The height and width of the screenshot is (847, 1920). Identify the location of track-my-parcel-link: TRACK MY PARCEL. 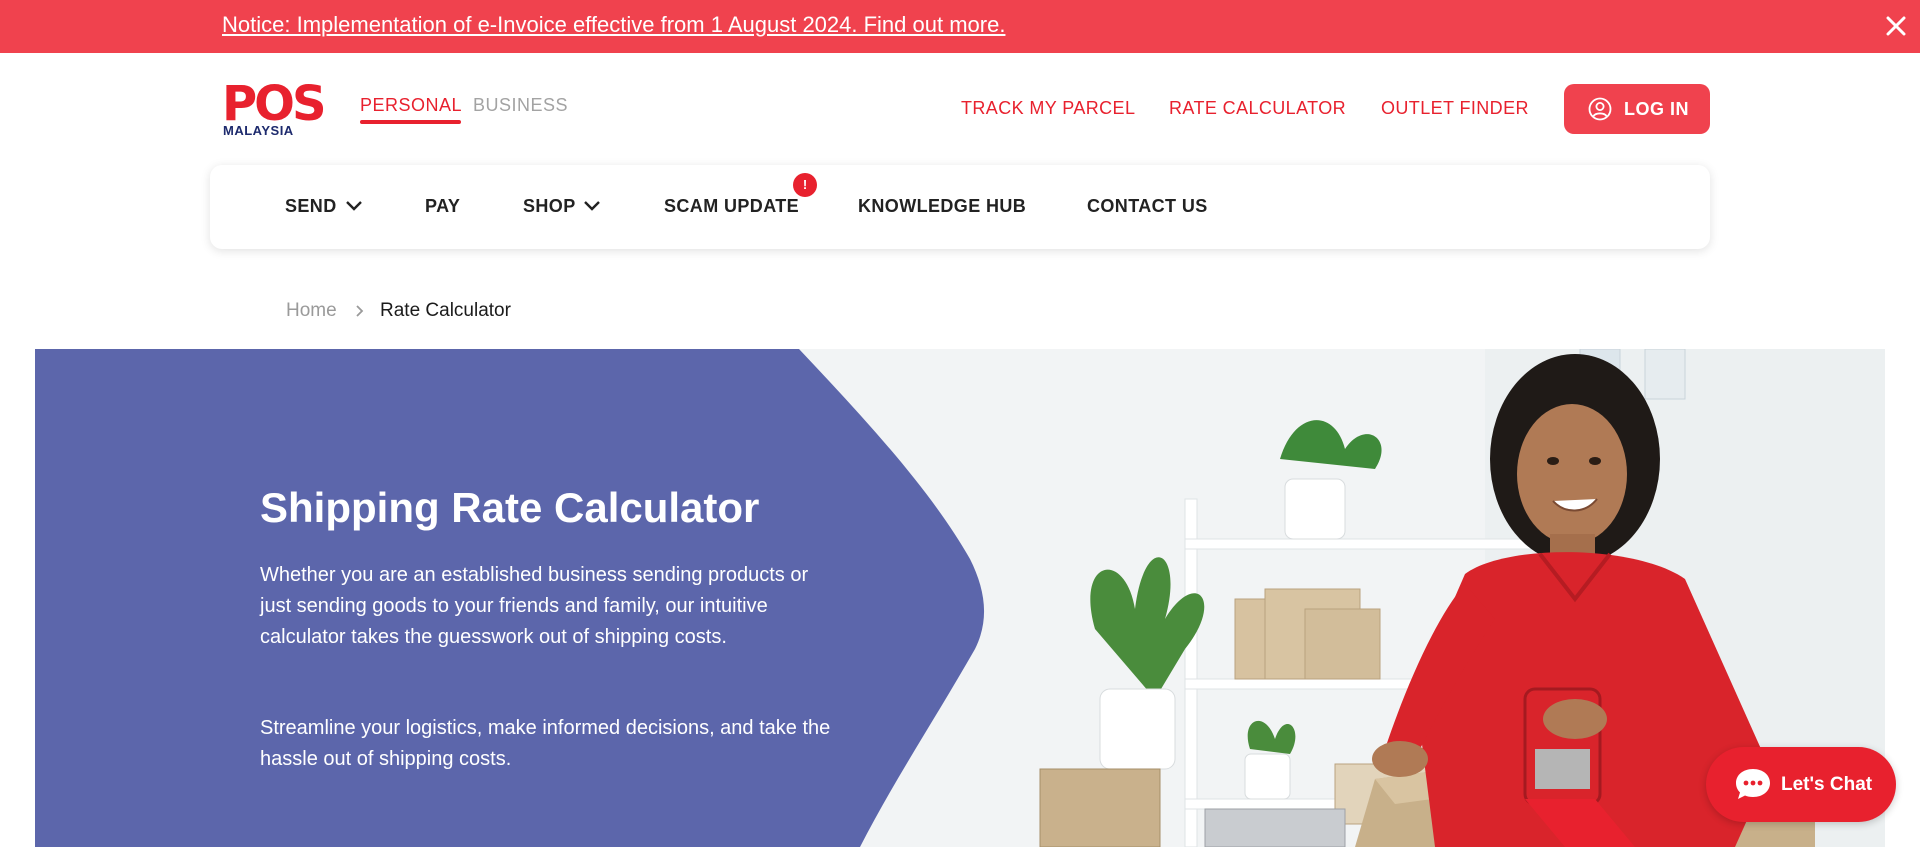
(1048, 108).